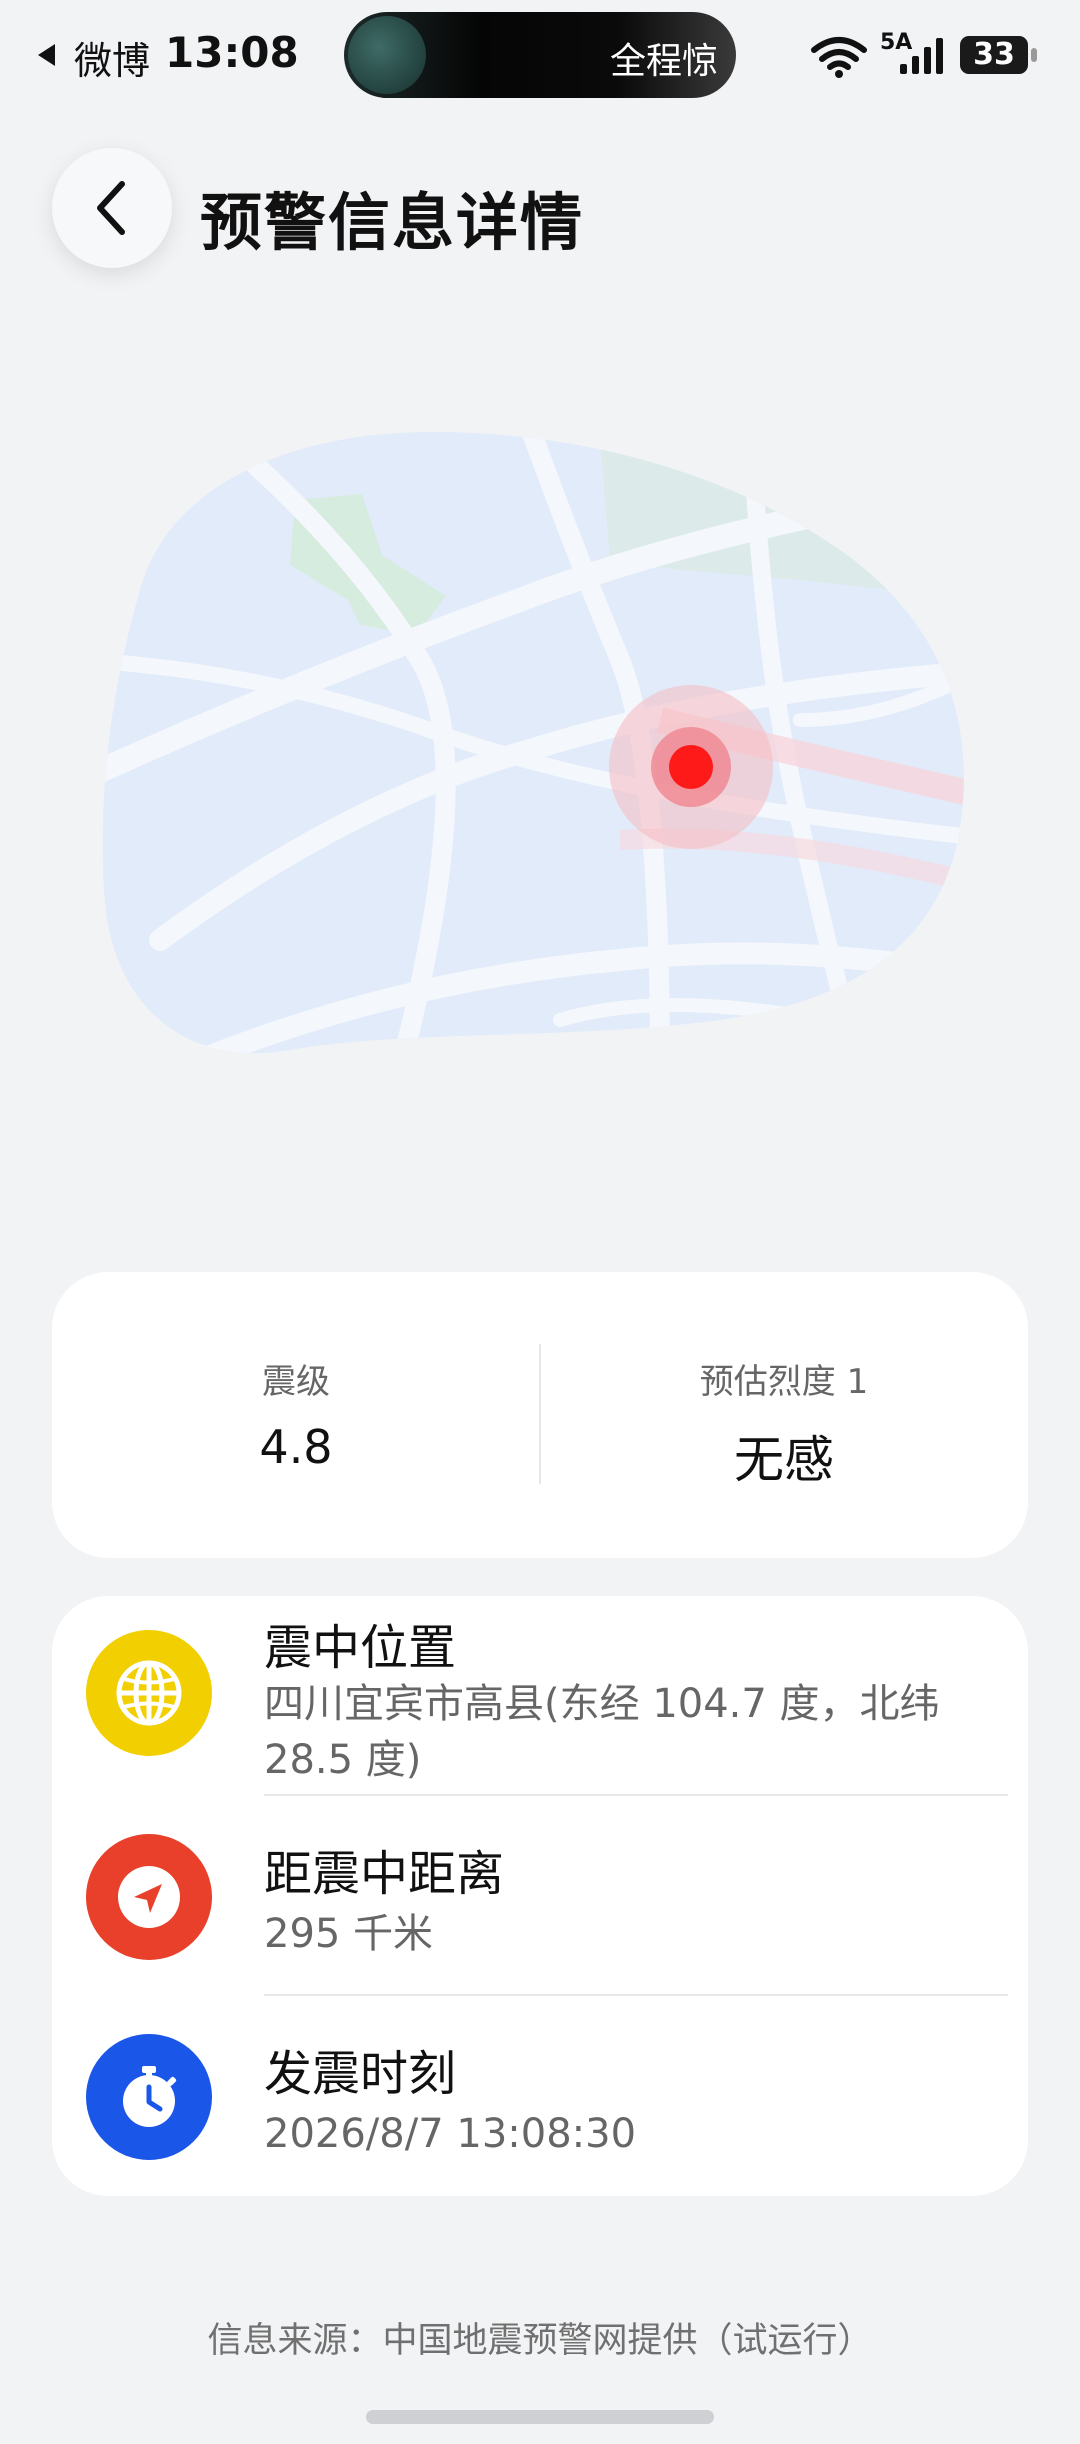  I want to click on distance-value: 295 千米, so click(349, 1934).